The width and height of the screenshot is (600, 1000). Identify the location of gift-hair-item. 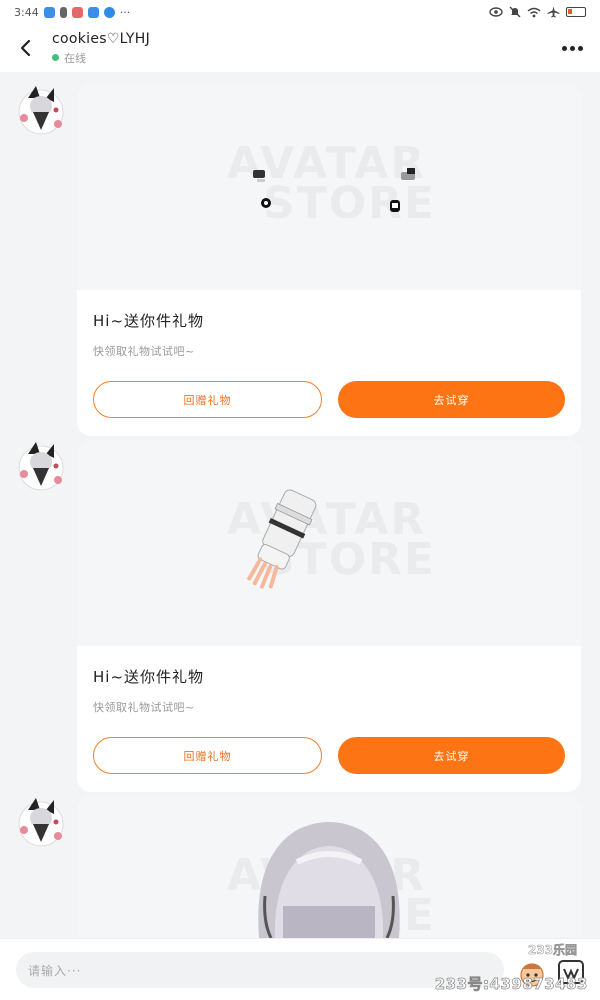
(329, 880).